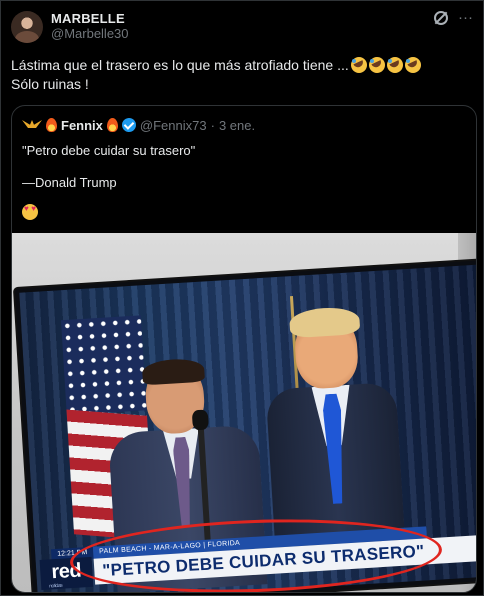 The height and width of the screenshot is (596, 484). I want to click on quoted-quote-line: "Petro debe cuidar su trasero", so click(109, 150).